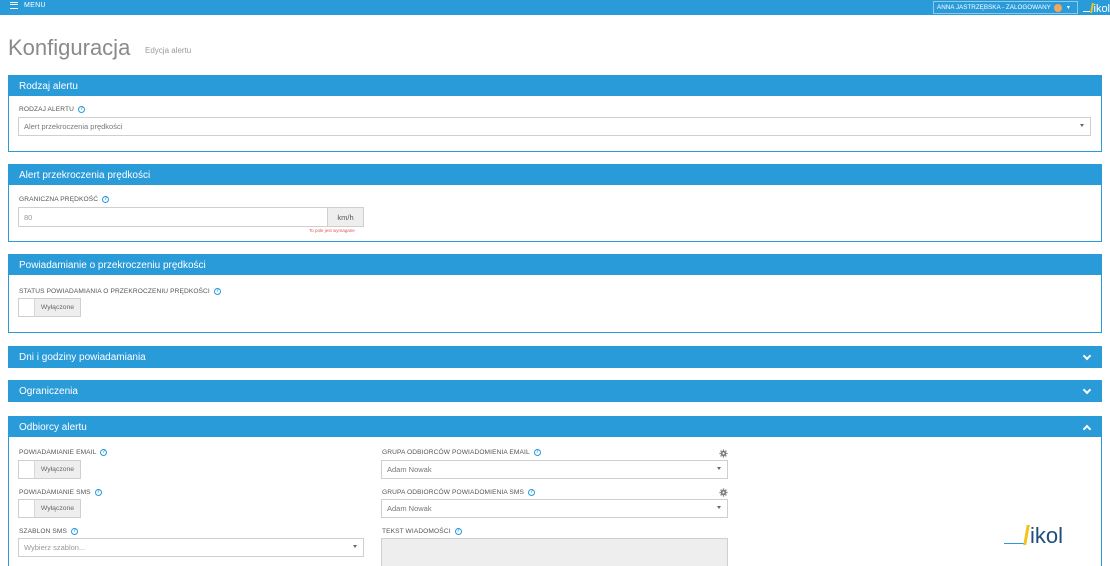  What do you see at coordinates (28, 217) in the screenshot?
I see `input-value: 80` at bounding box center [28, 217].